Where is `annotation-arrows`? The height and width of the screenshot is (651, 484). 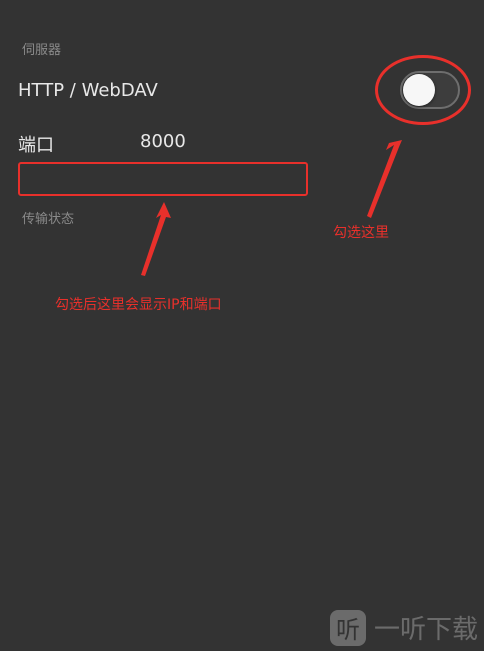 annotation-arrows is located at coordinates (271, 208).